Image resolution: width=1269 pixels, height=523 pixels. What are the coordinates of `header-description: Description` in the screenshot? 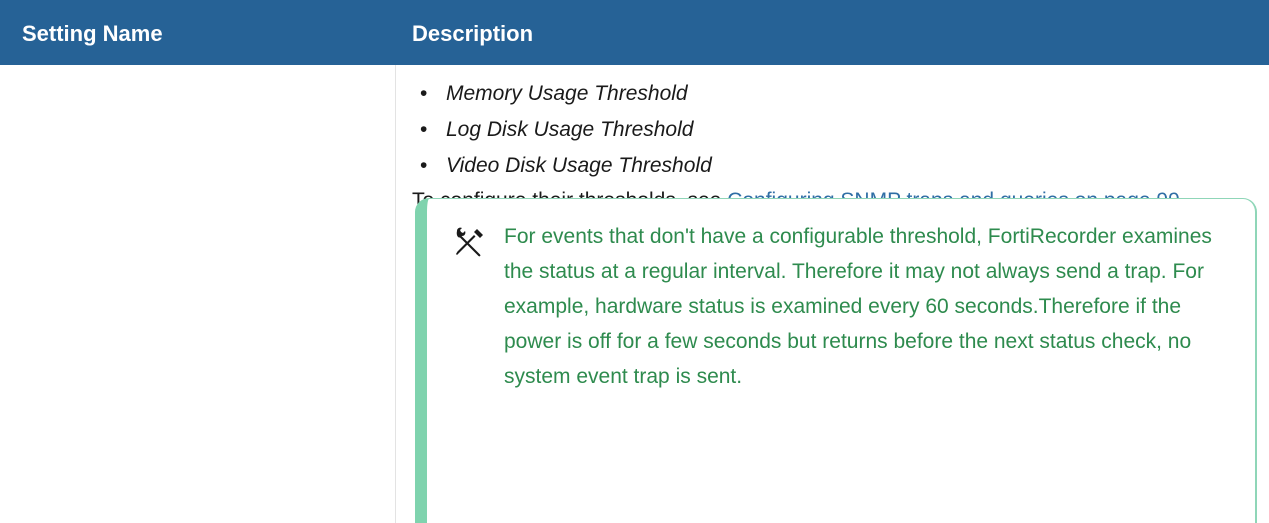 It's located at (473, 33).